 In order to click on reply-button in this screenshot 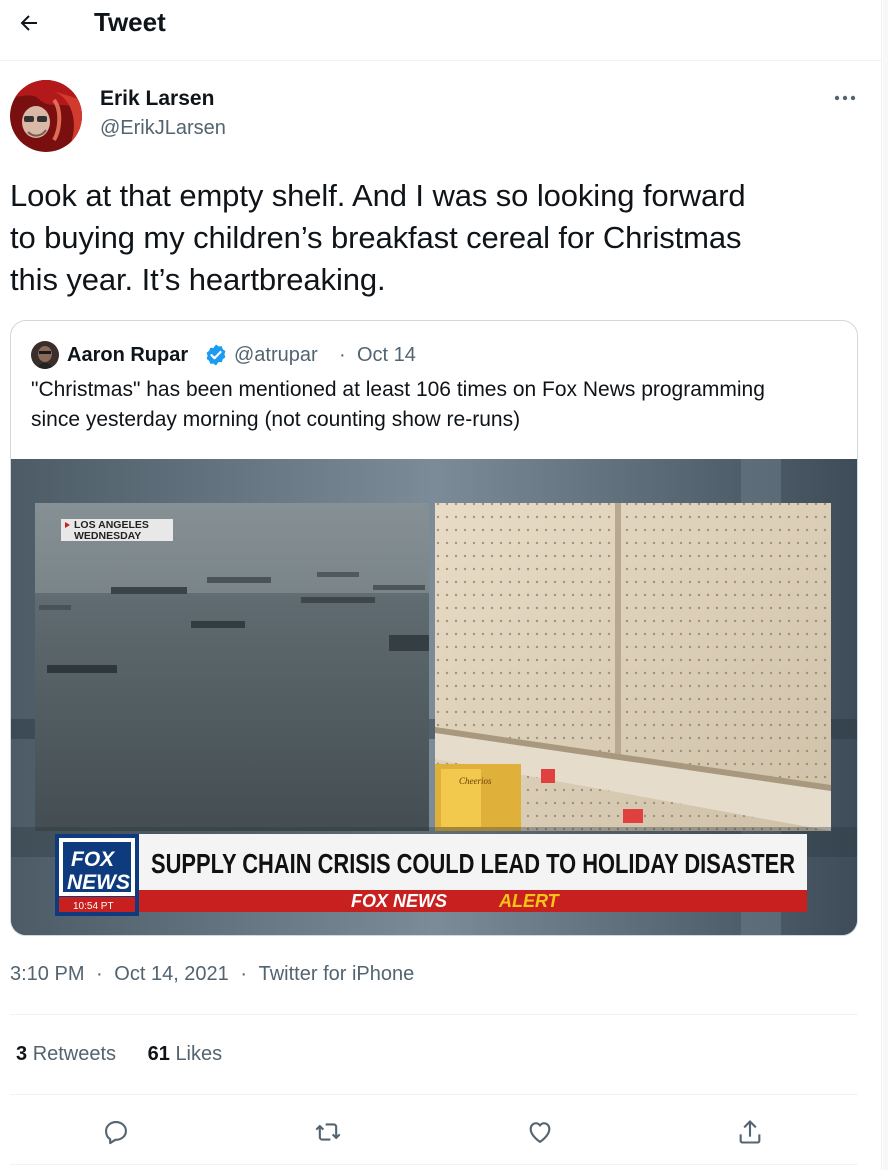, I will do `click(116, 1132)`.